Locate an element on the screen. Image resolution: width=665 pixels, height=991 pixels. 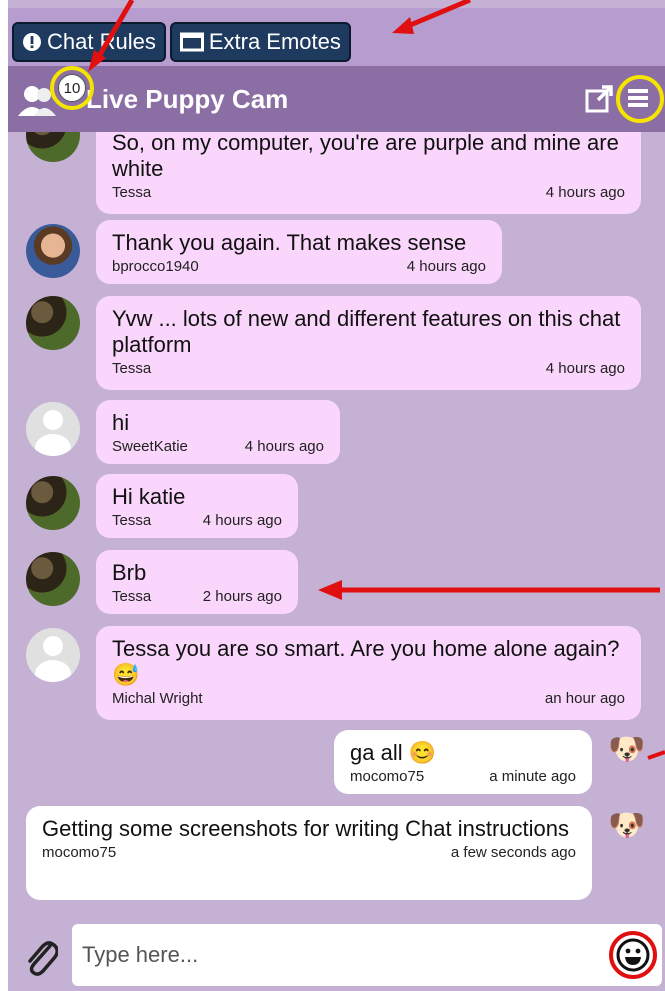
message-bubble: ga all 😊 mocomo75 a minute ago is located at coordinates (463, 762).